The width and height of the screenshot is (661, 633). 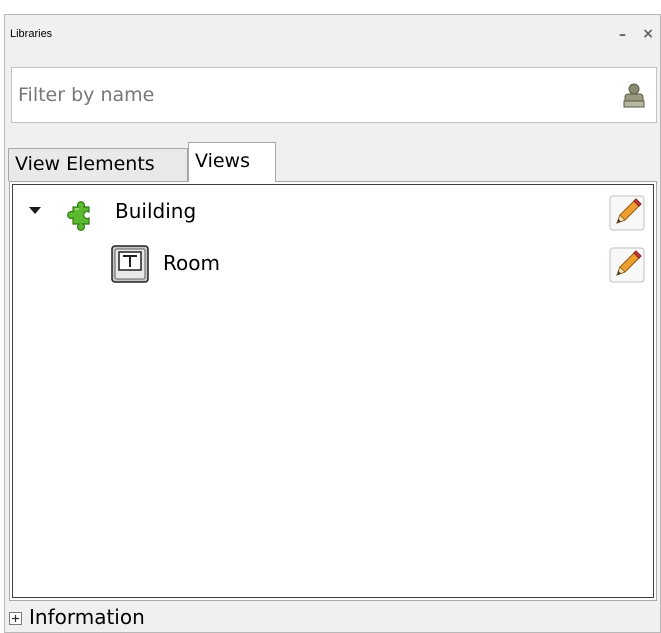 What do you see at coordinates (31, 34) in the screenshot?
I see `panel-title: Libraries` at bounding box center [31, 34].